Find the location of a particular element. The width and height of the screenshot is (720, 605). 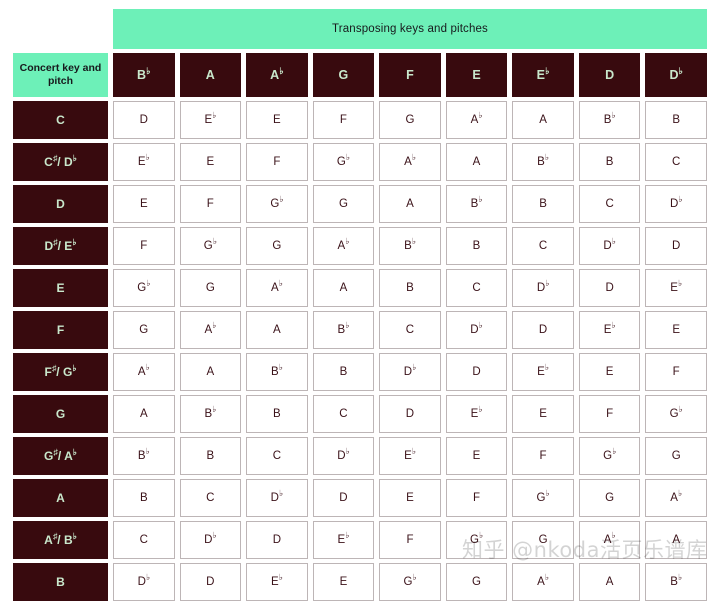

column-header: E♭ is located at coordinates (543, 75).